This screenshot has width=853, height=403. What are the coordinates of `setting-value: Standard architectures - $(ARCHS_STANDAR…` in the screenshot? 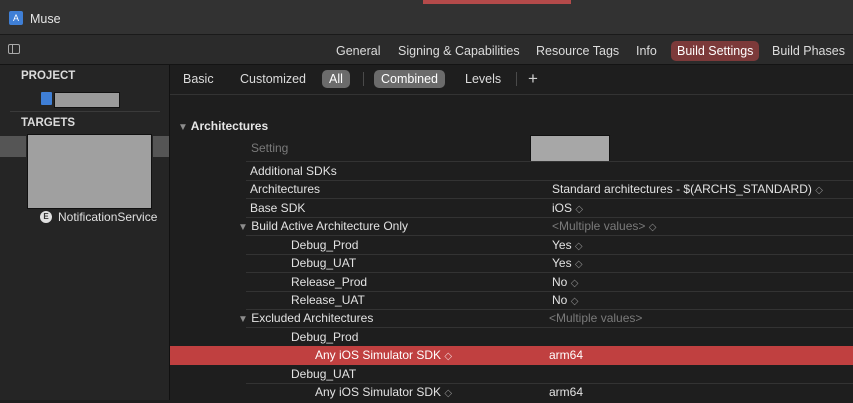 It's located at (687, 189).